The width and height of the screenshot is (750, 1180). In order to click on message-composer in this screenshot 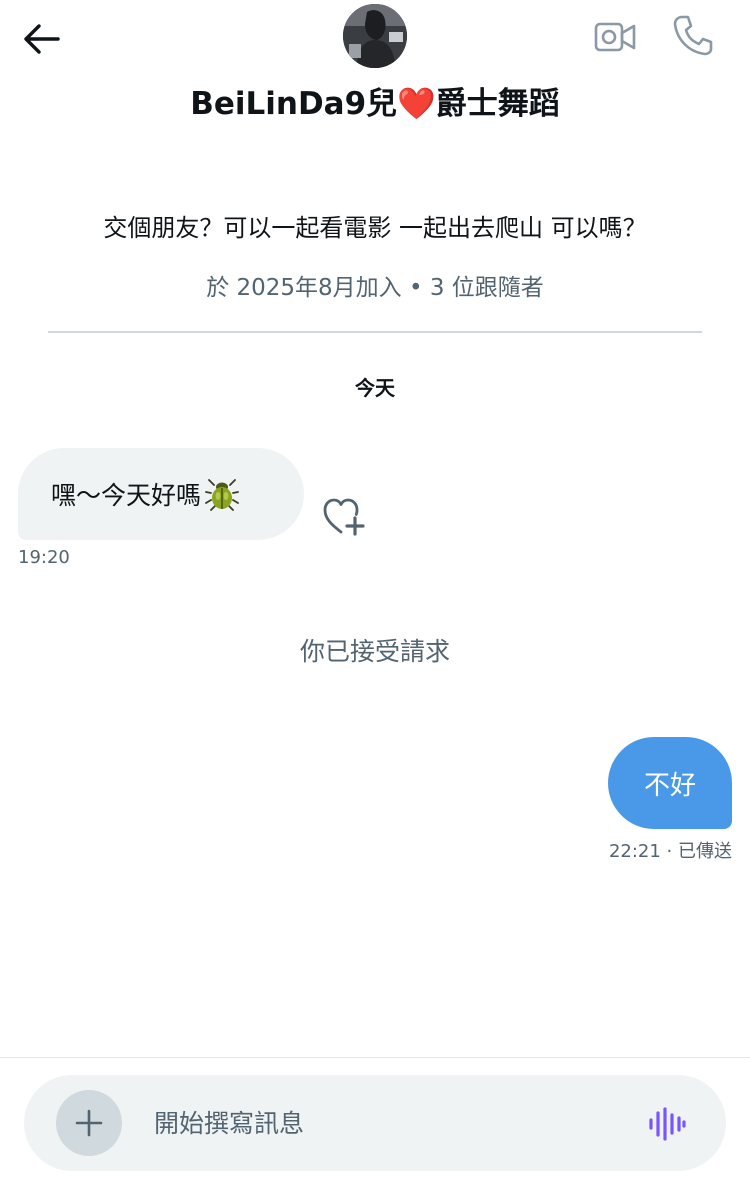, I will do `click(375, 1123)`.